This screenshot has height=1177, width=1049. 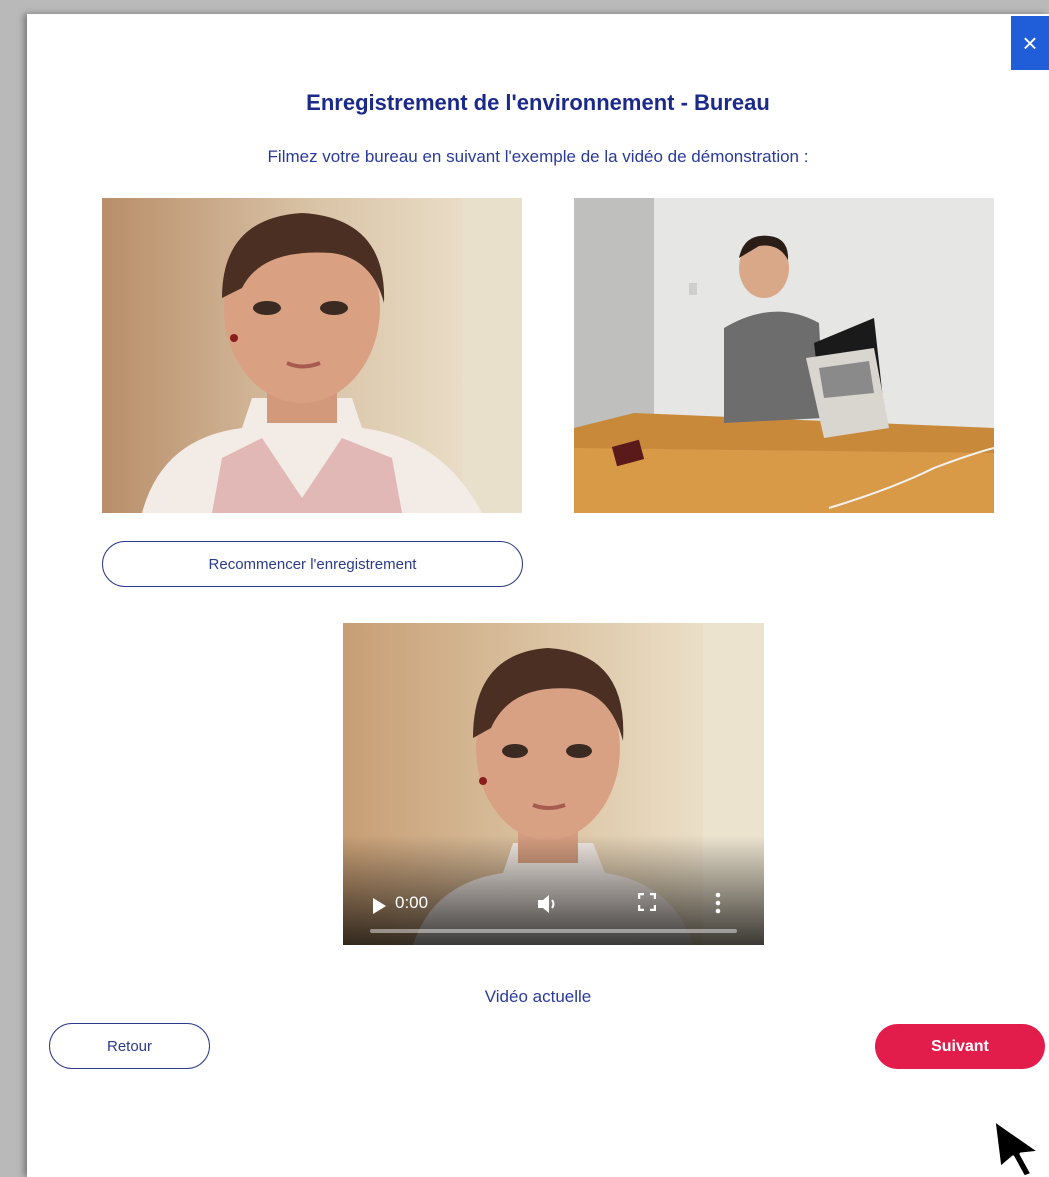 I want to click on volume-icon, so click(x=547, y=904).